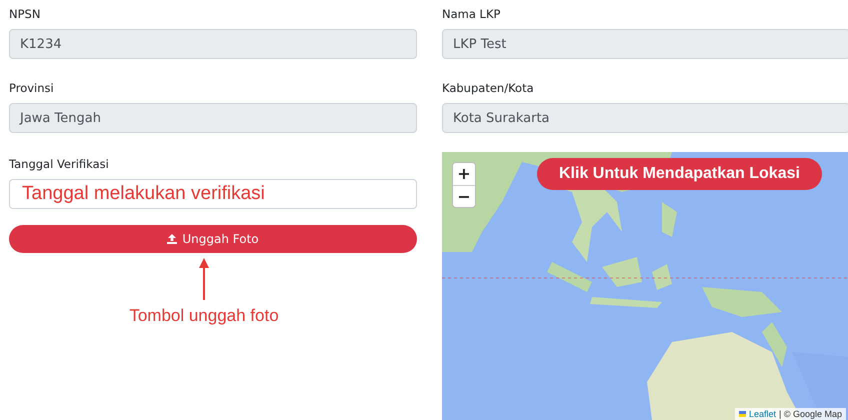  What do you see at coordinates (32, 88) in the screenshot?
I see `field-label: Provinsi` at bounding box center [32, 88].